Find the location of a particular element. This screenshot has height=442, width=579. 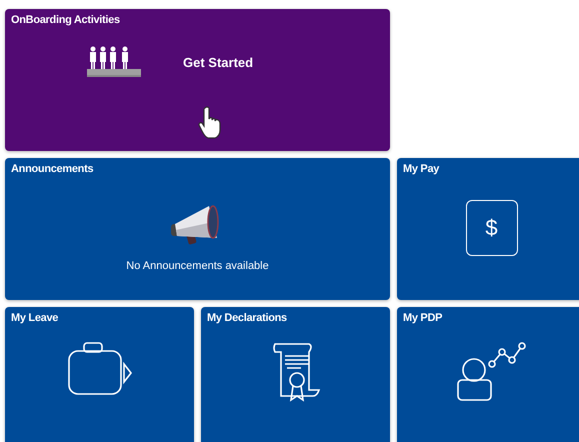

get-started-link: Get Started is located at coordinates (218, 62).